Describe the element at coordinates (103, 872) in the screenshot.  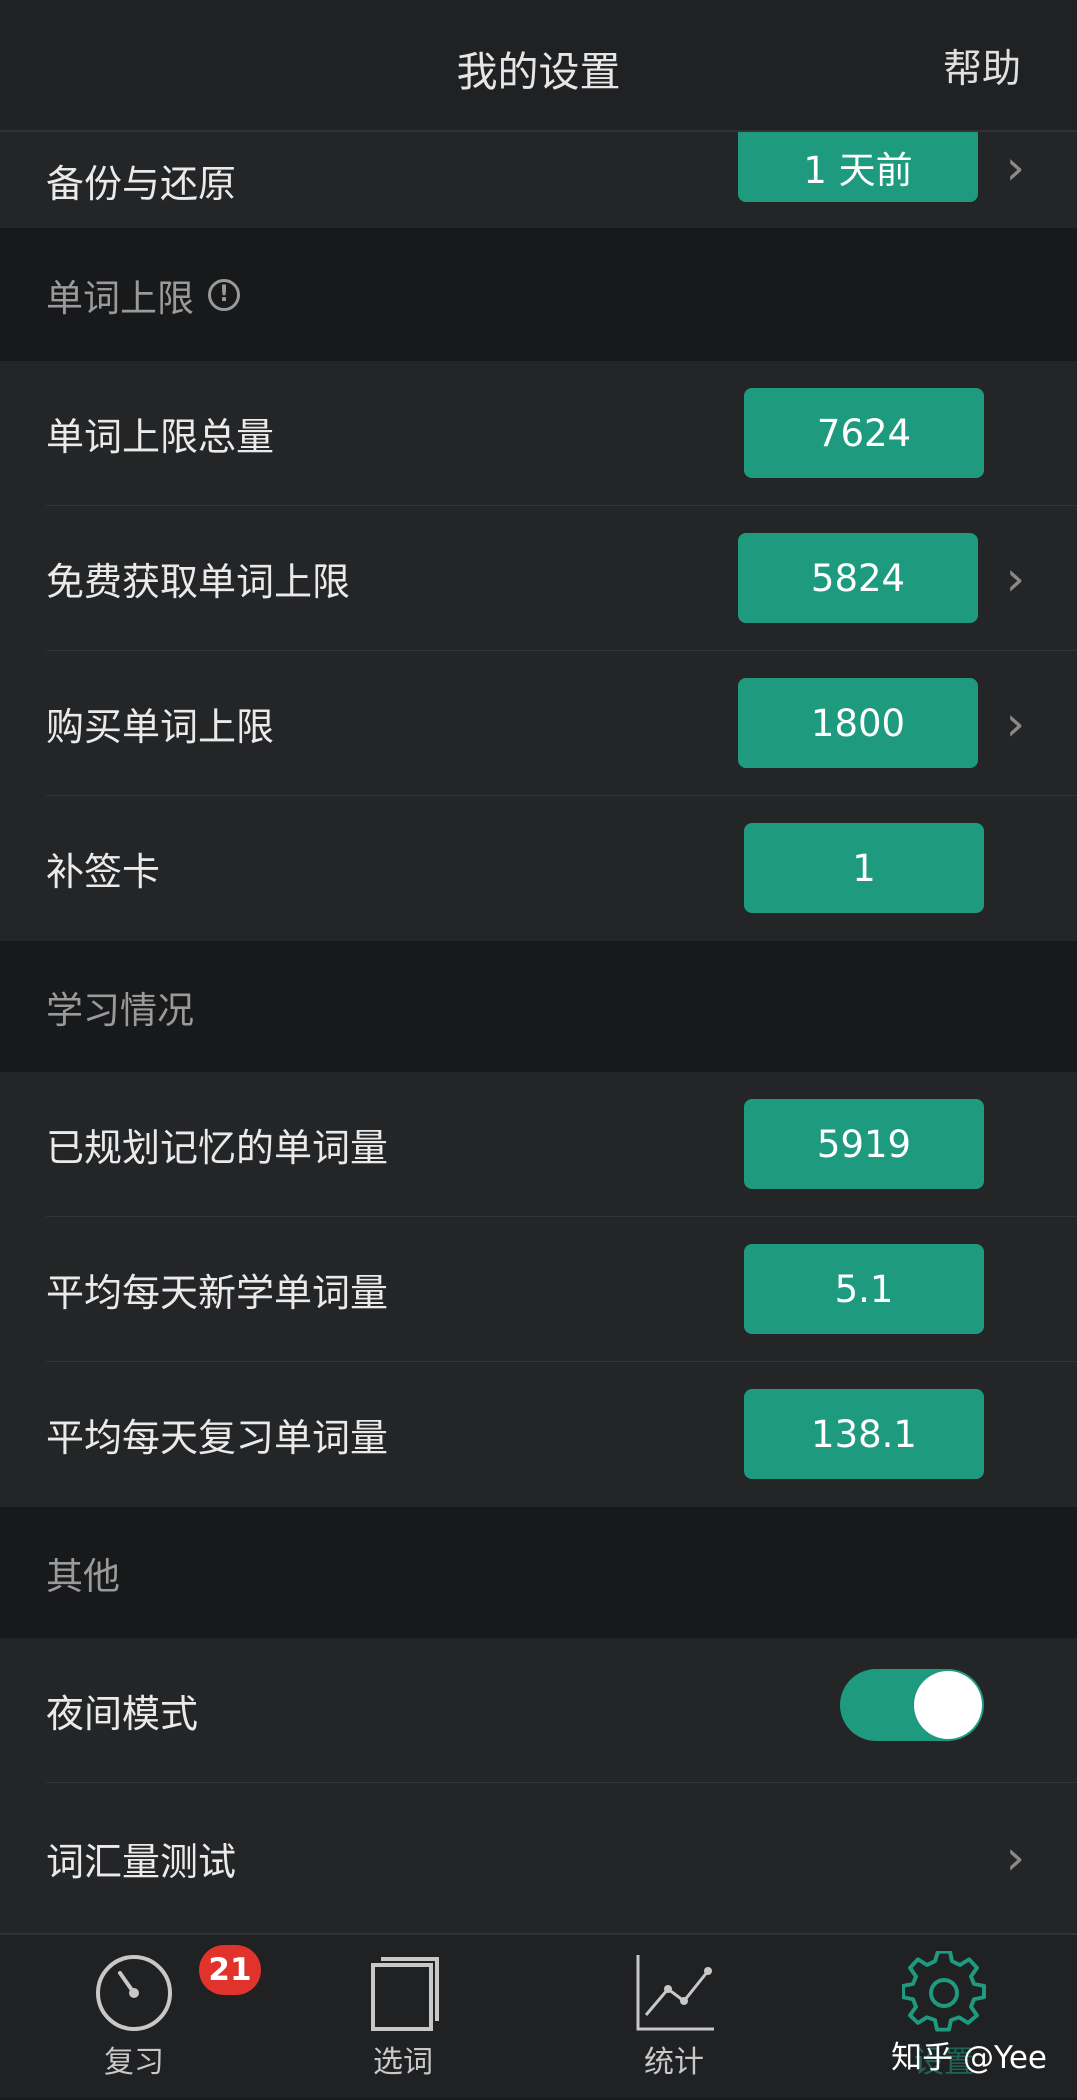
I see `row-label: 补签卡` at that location.